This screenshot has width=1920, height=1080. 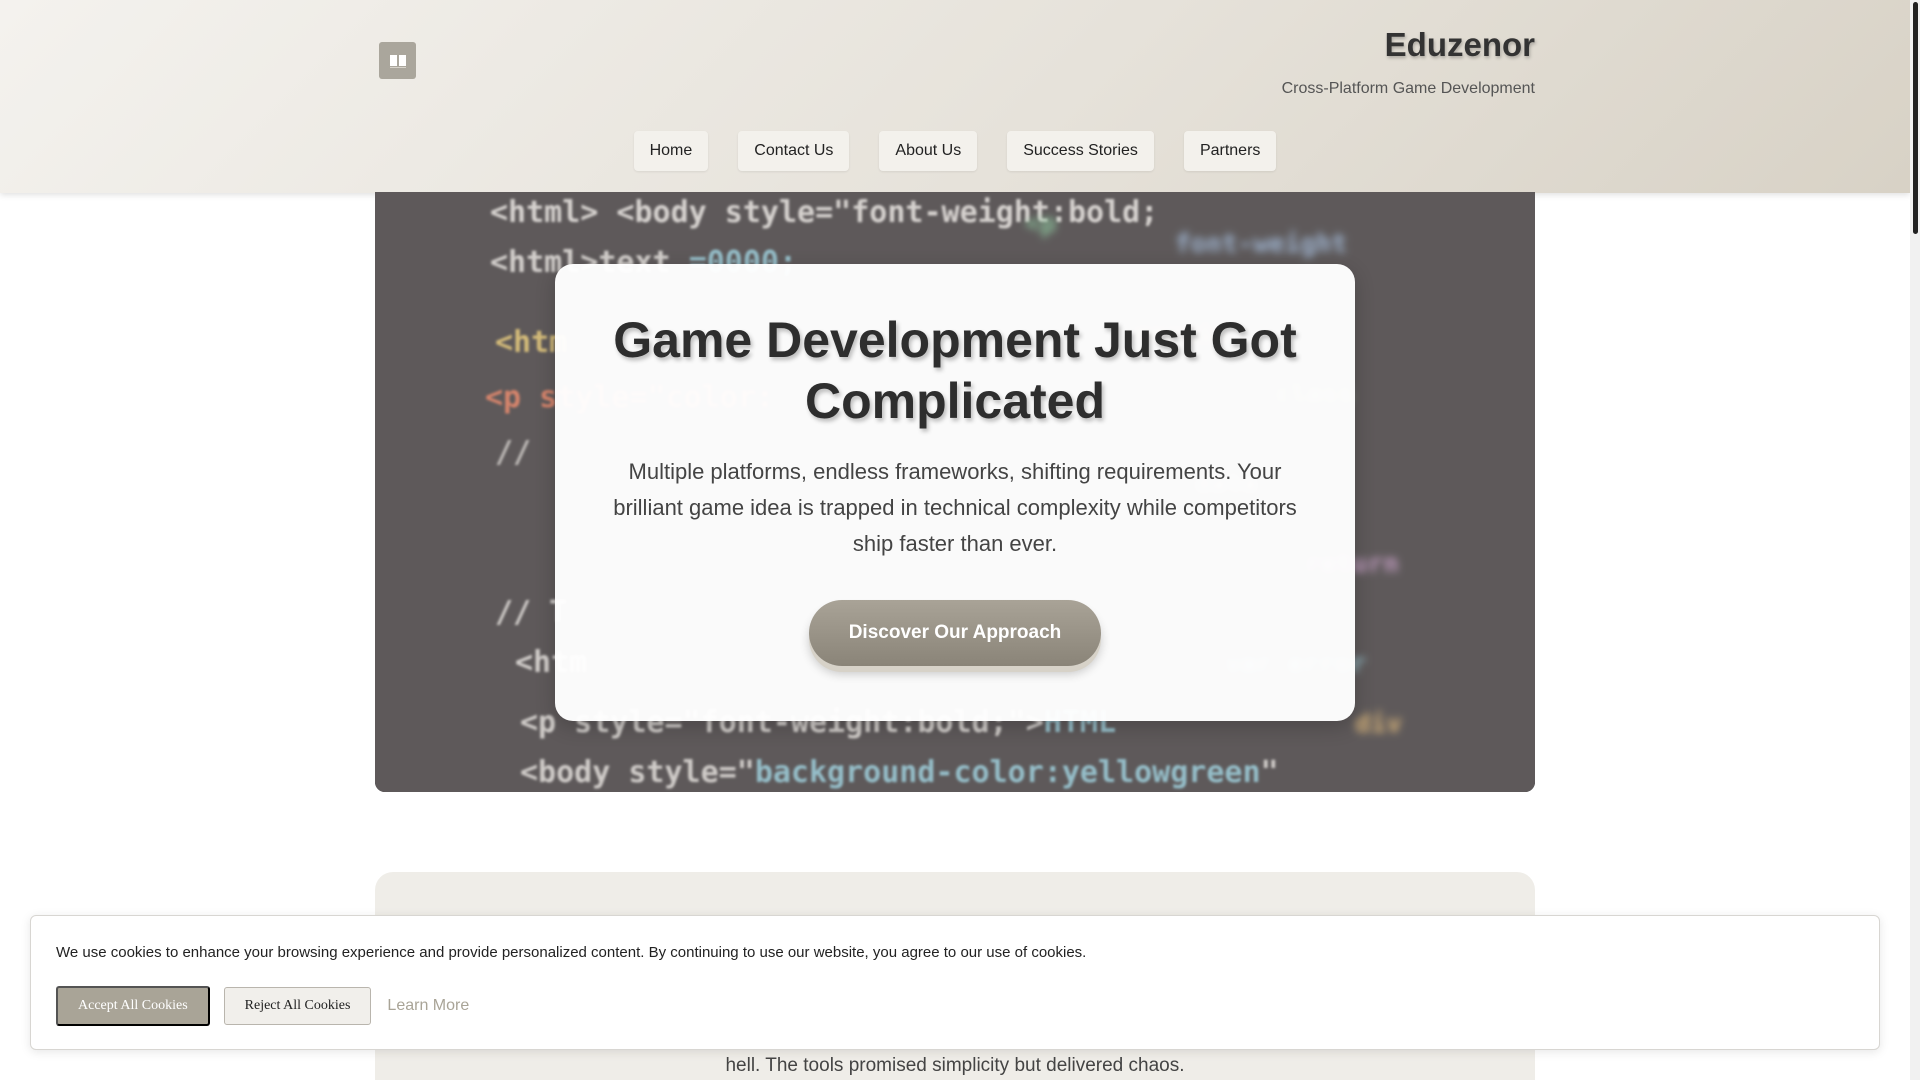 I want to click on brand-name: Eduzenor, so click(x=1408, y=45).